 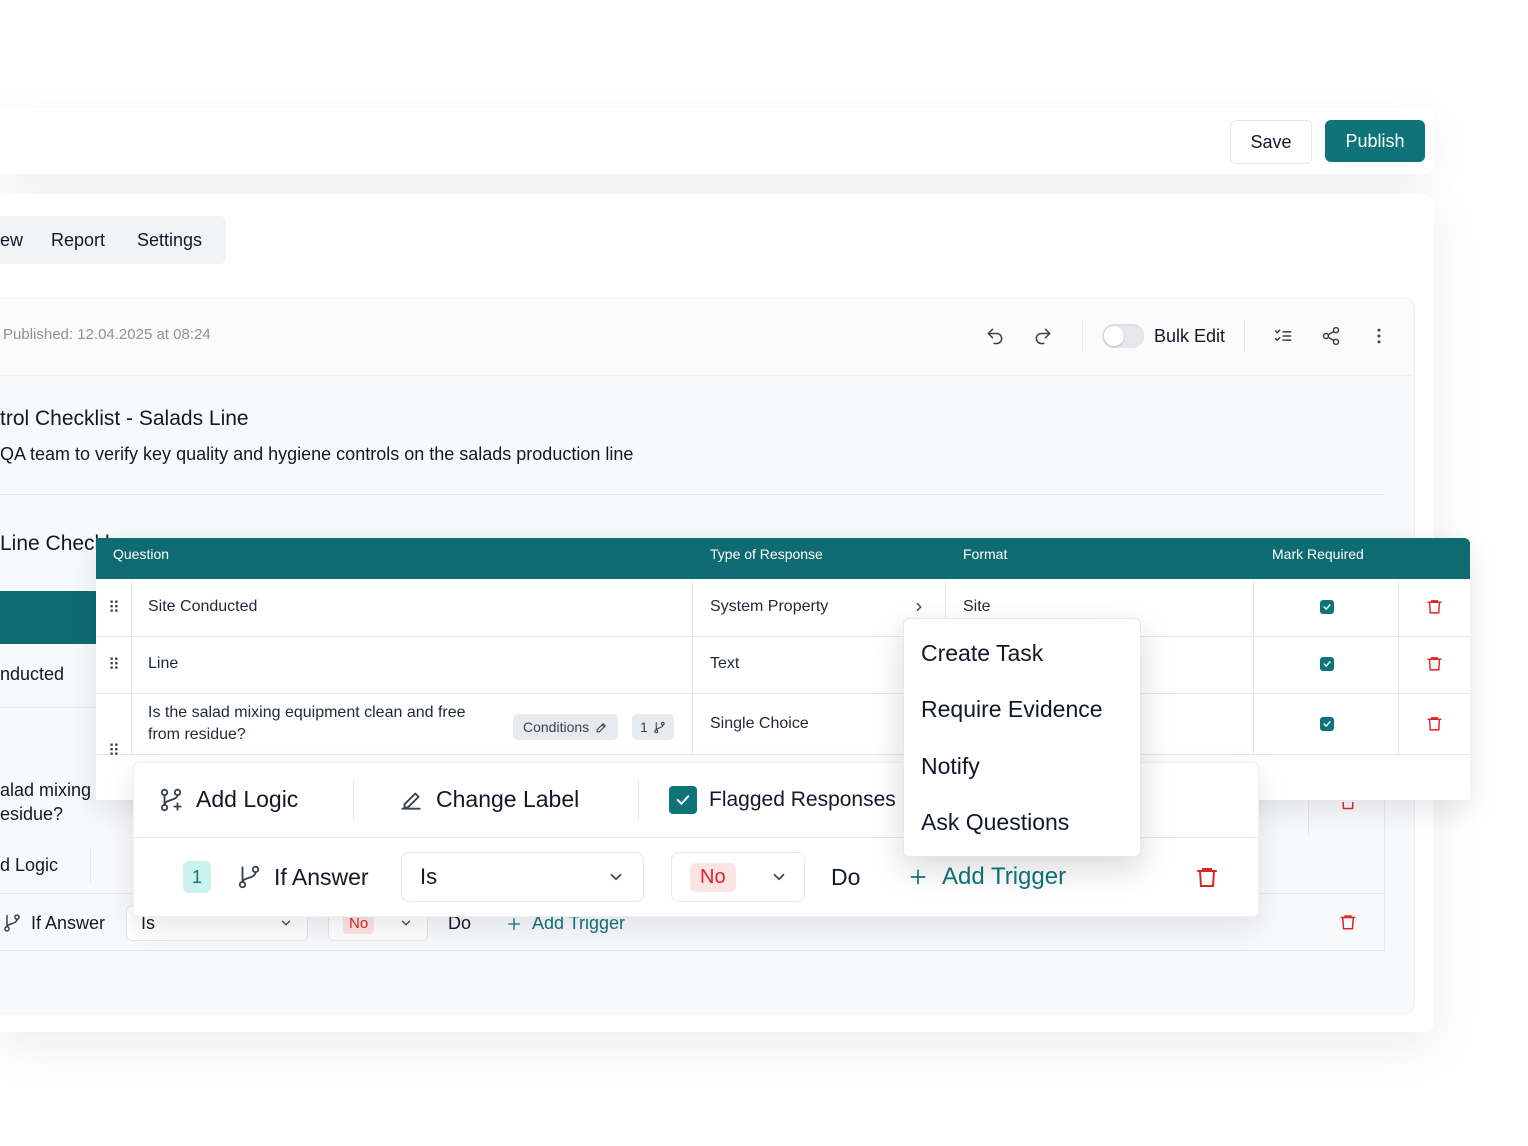 I want to click on save-button: Save, so click(x=1271, y=142).